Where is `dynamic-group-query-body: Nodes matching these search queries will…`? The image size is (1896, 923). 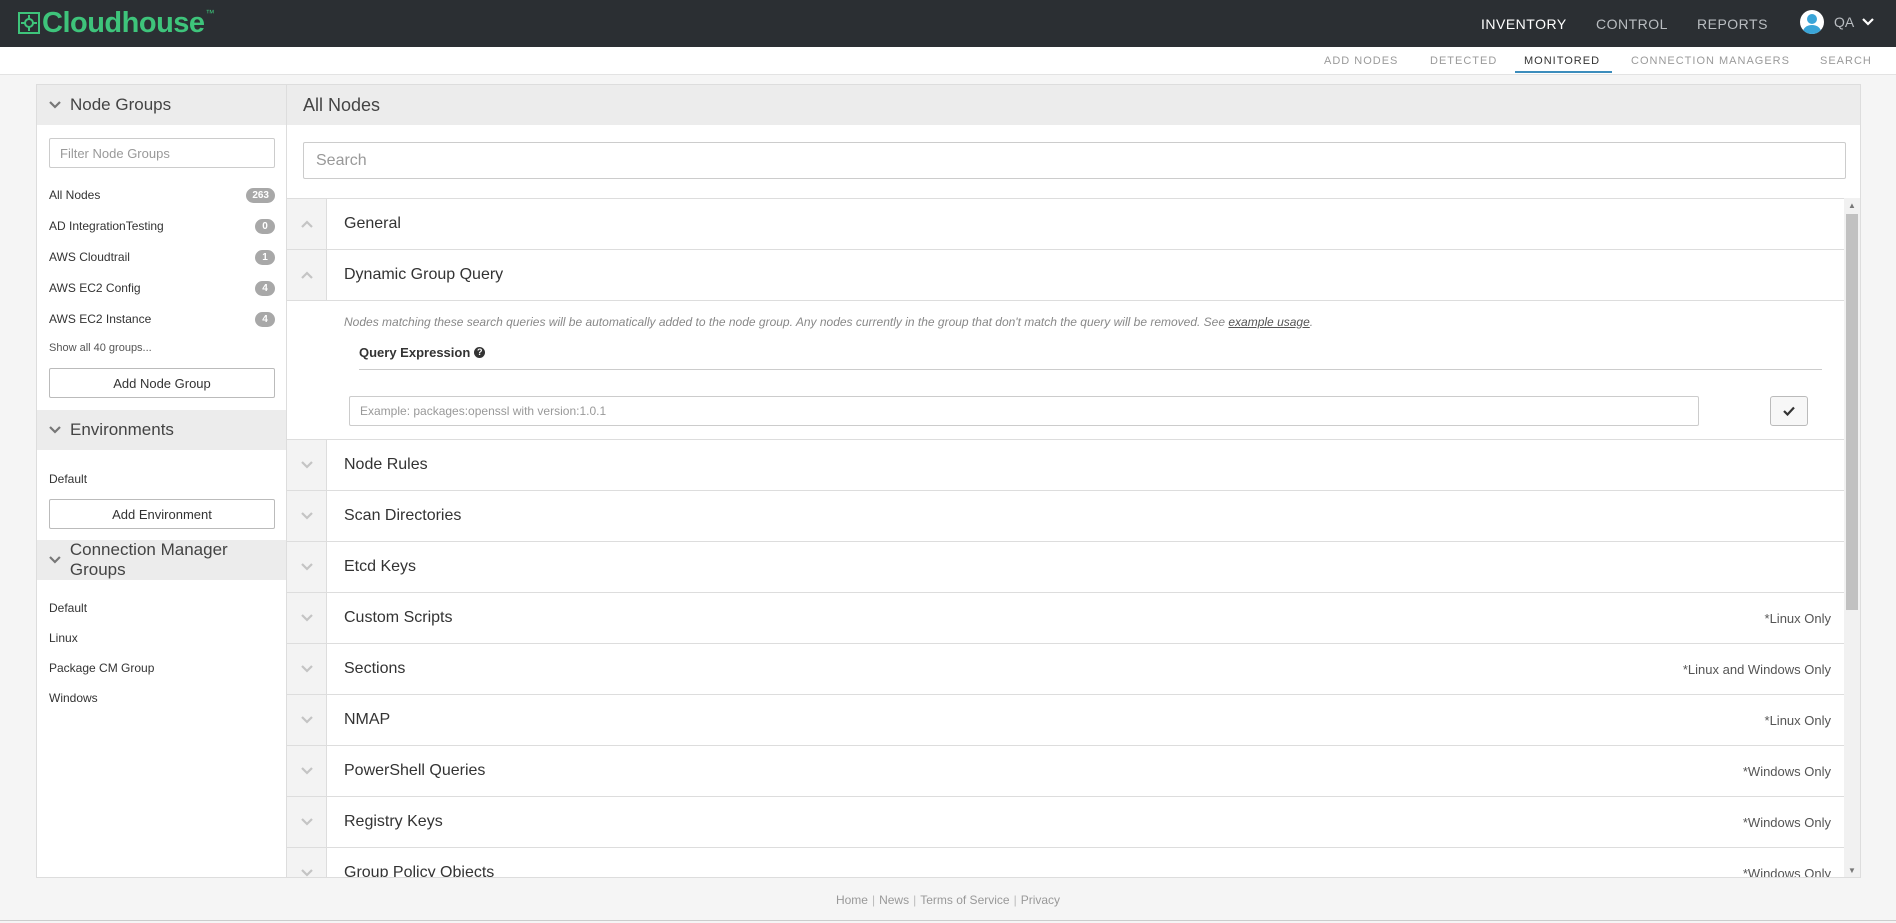
dynamic-group-query-body: Nodes matching these search queries will… is located at coordinates (1065, 370).